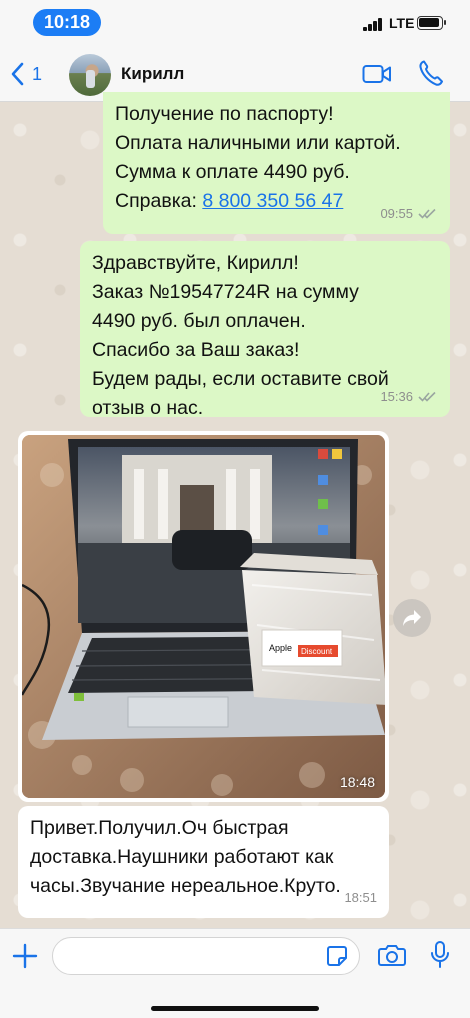  What do you see at coordinates (431, 23) in the screenshot?
I see `battery-icon` at bounding box center [431, 23].